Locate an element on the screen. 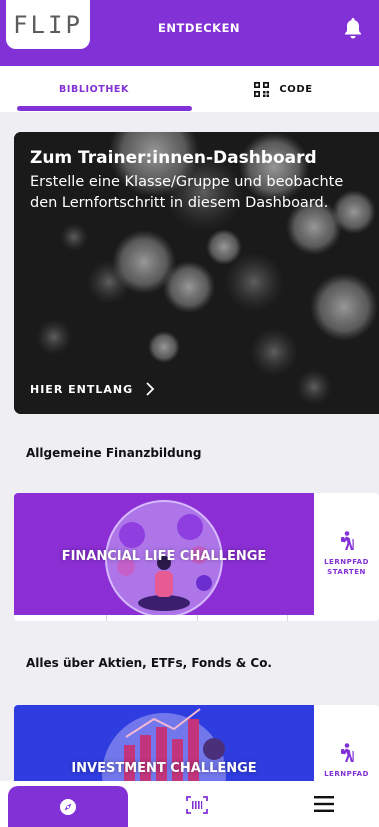  section-title: Alles über Aktien, ETFs, Fonds & Co. is located at coordinates (149, 663).